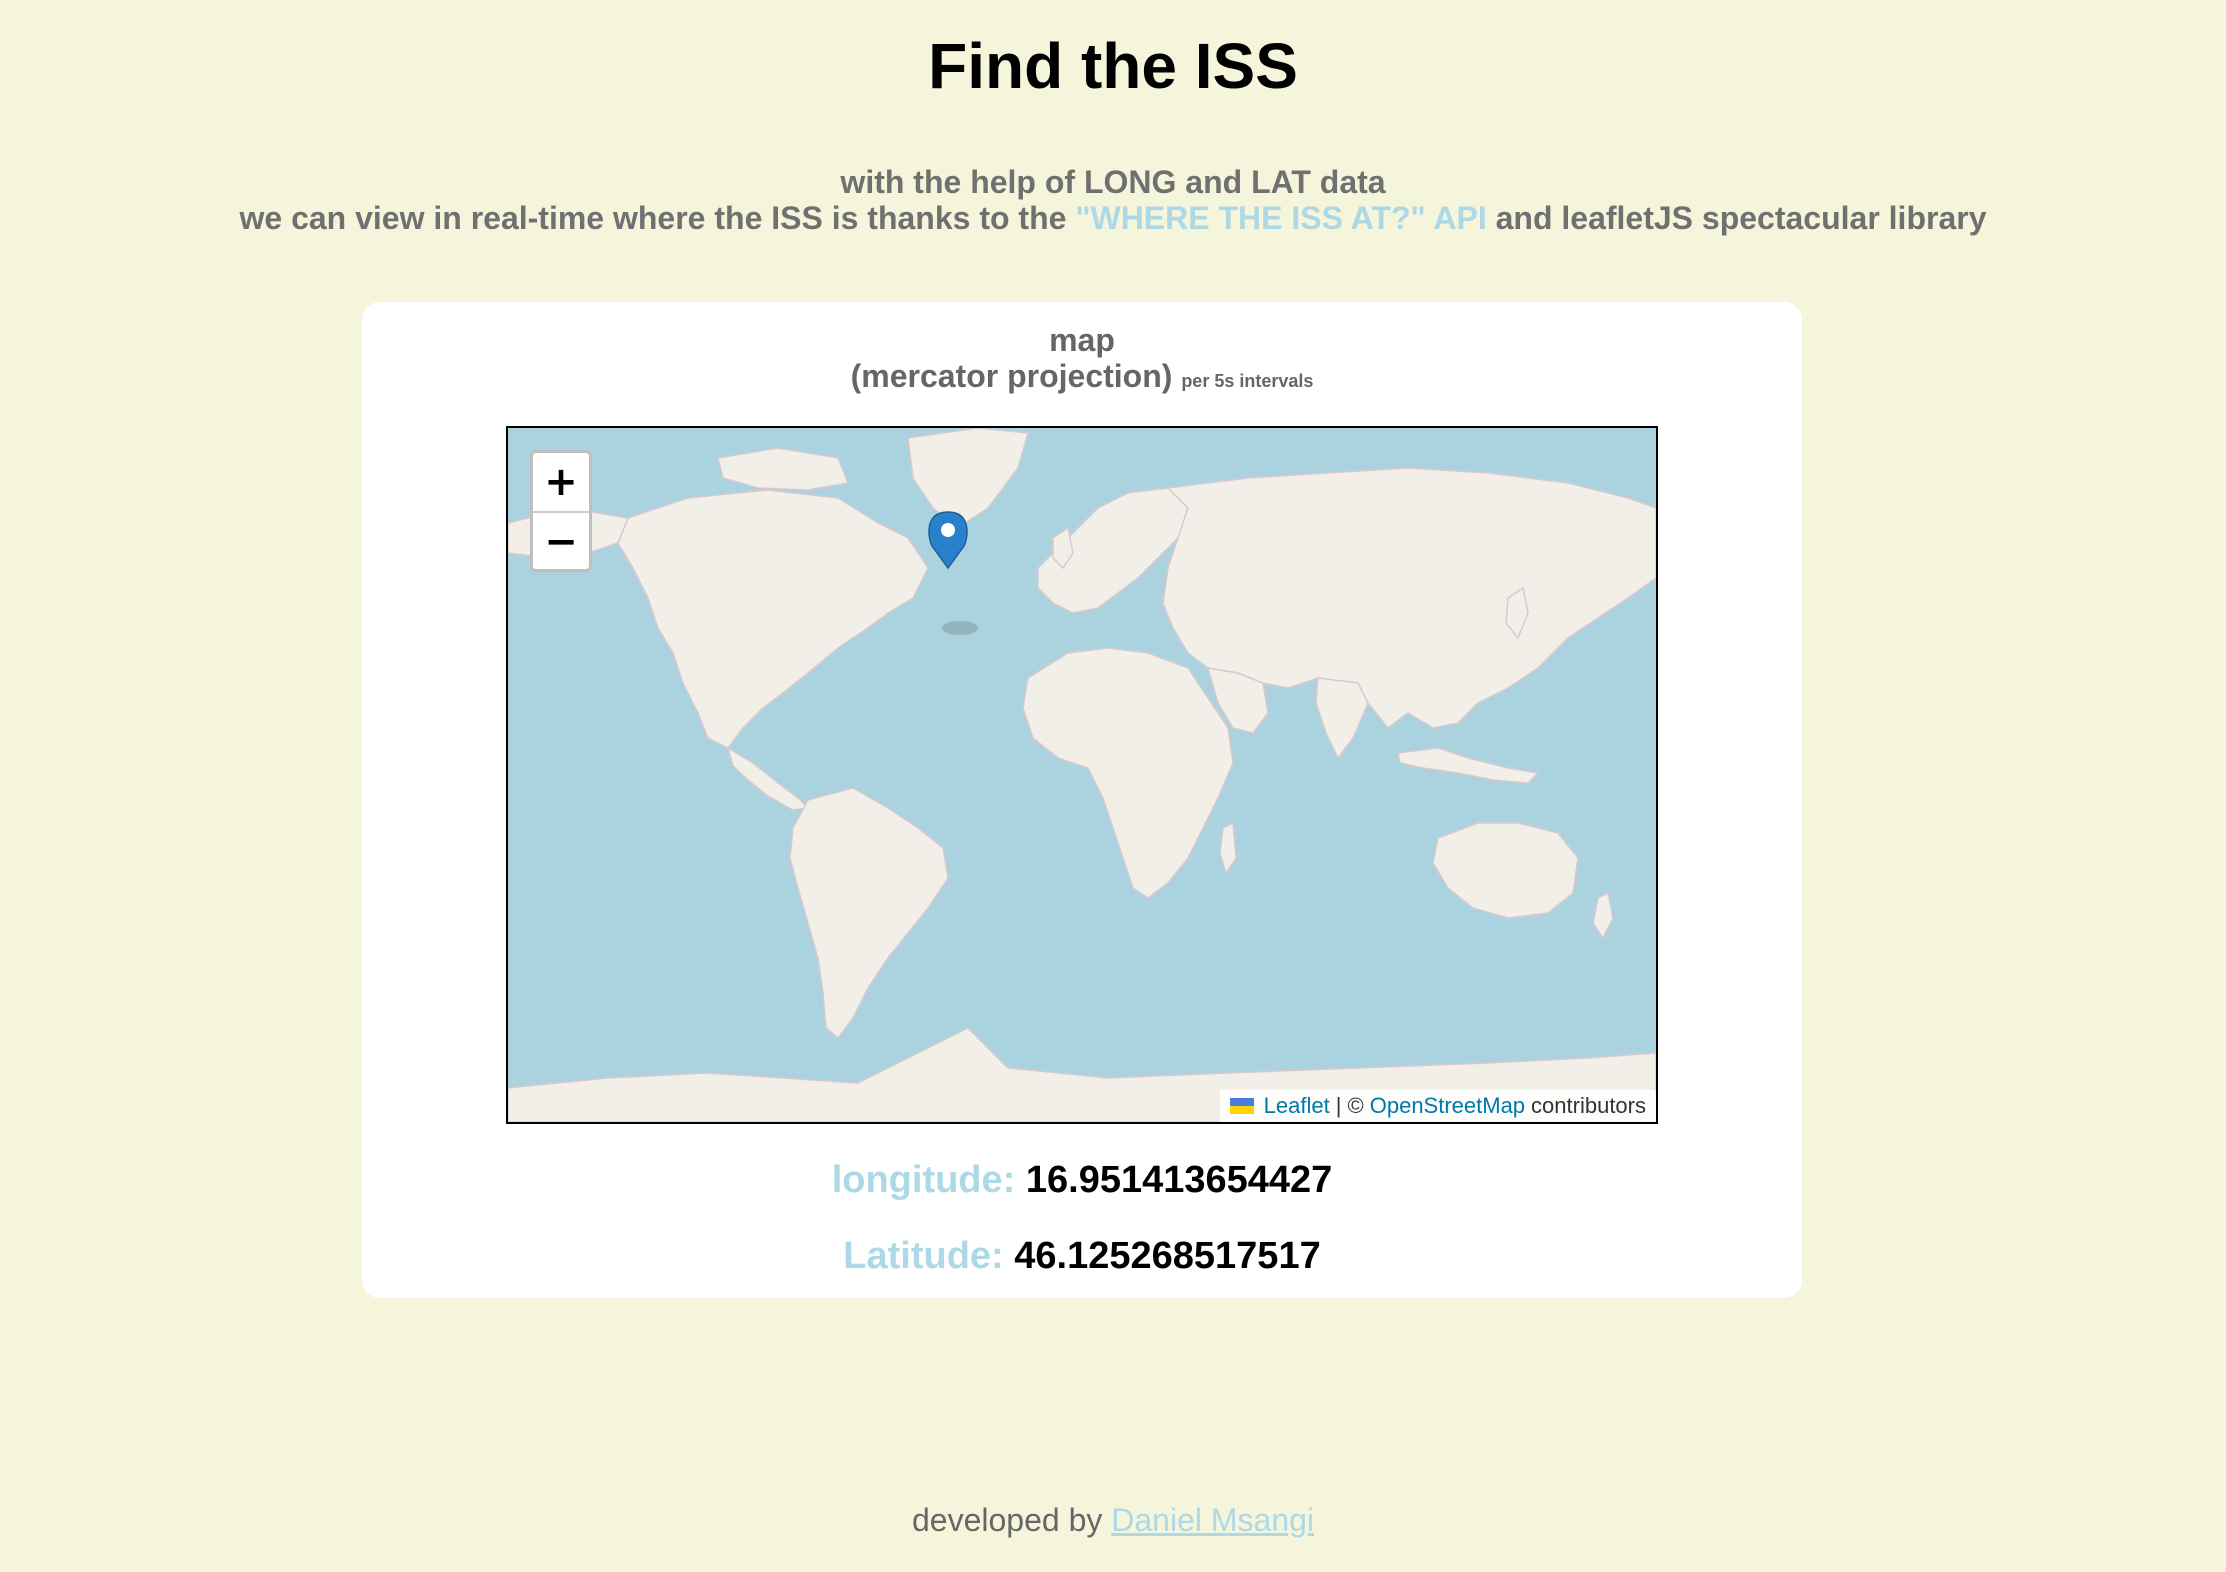 This screenshot has height=1572, width=2226. What do you see at coordinates (923, 1256) in the screenshot?
I see `latitude-label: Latitude:` at bounding box center [923, 1256].